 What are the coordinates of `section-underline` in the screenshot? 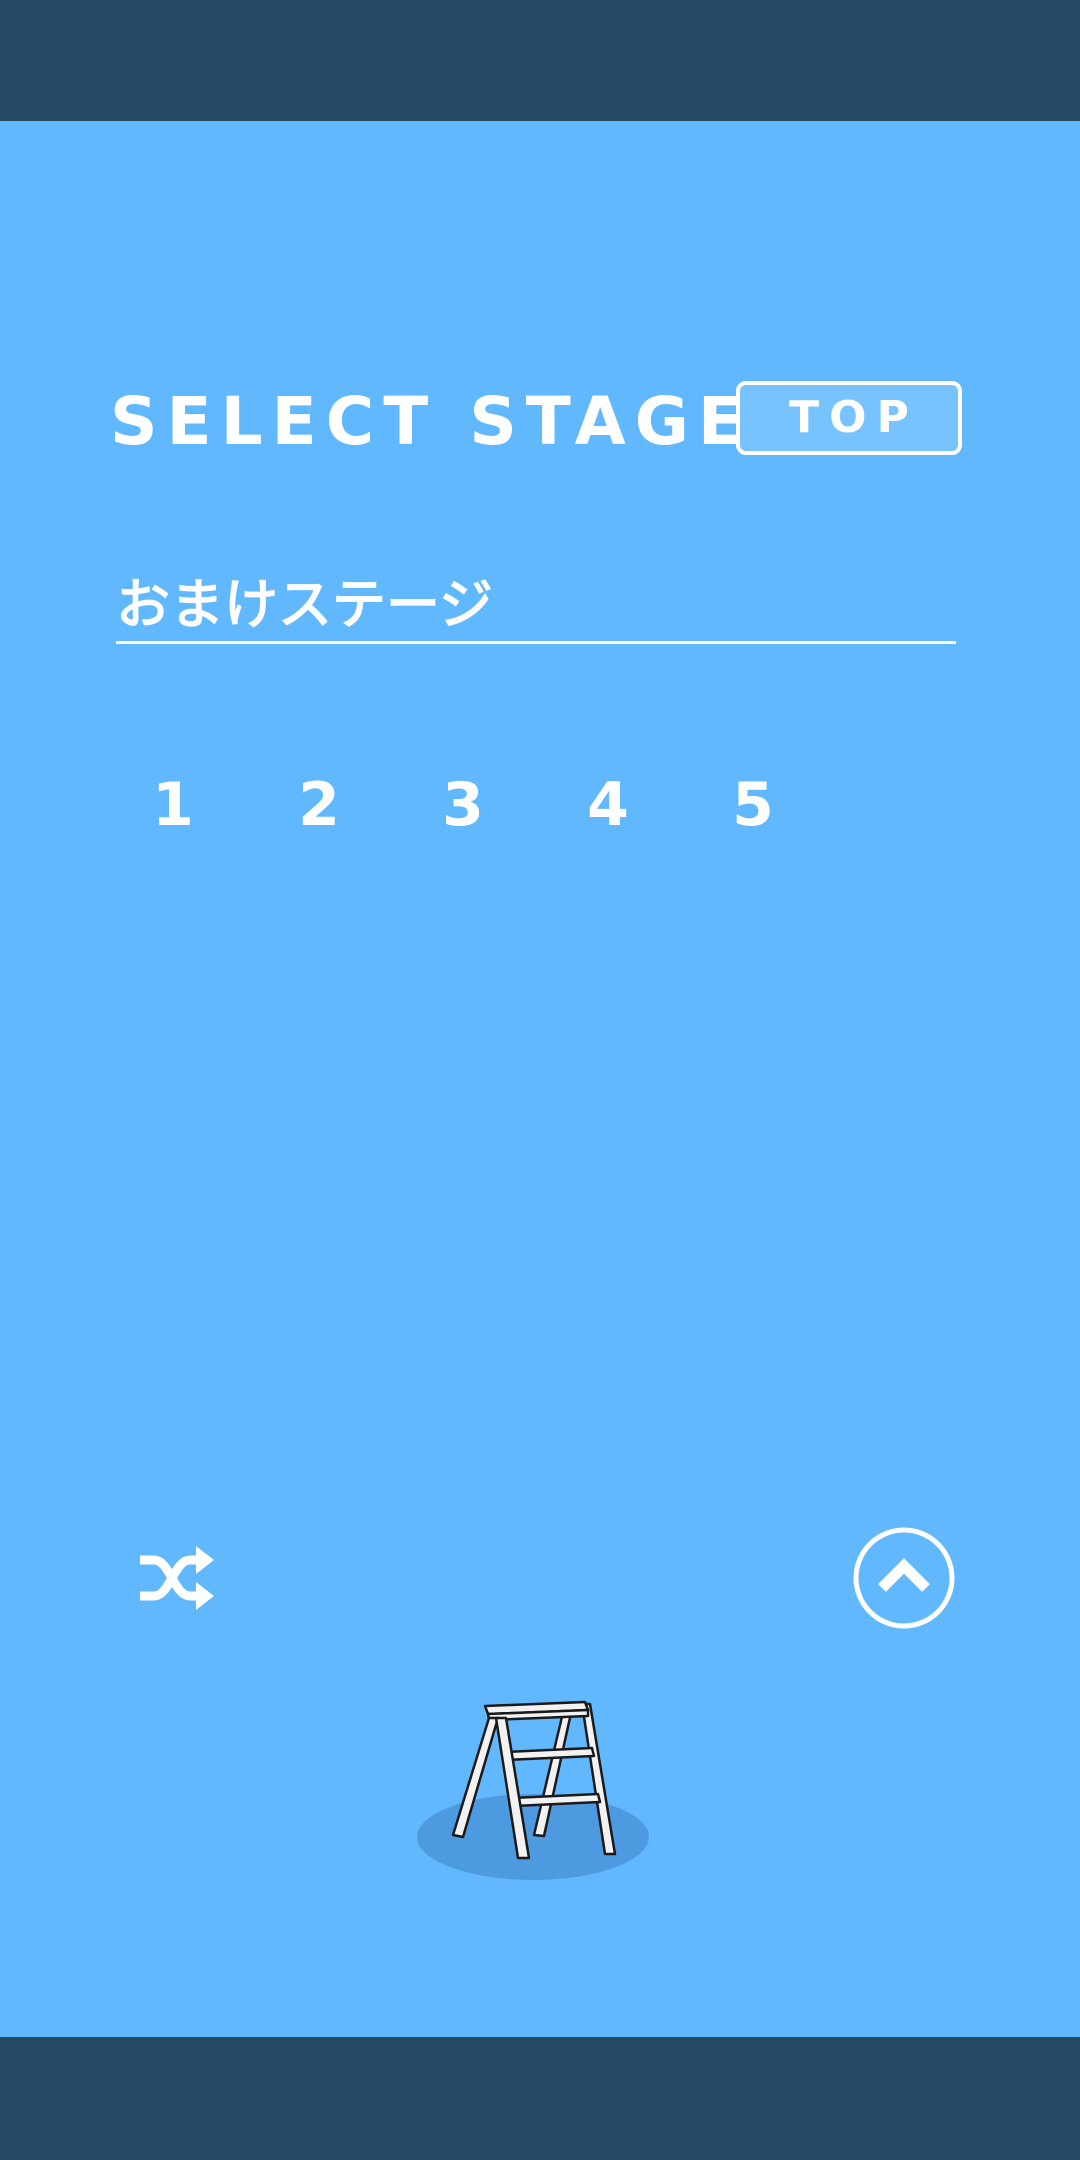 It's located at (536, 642).